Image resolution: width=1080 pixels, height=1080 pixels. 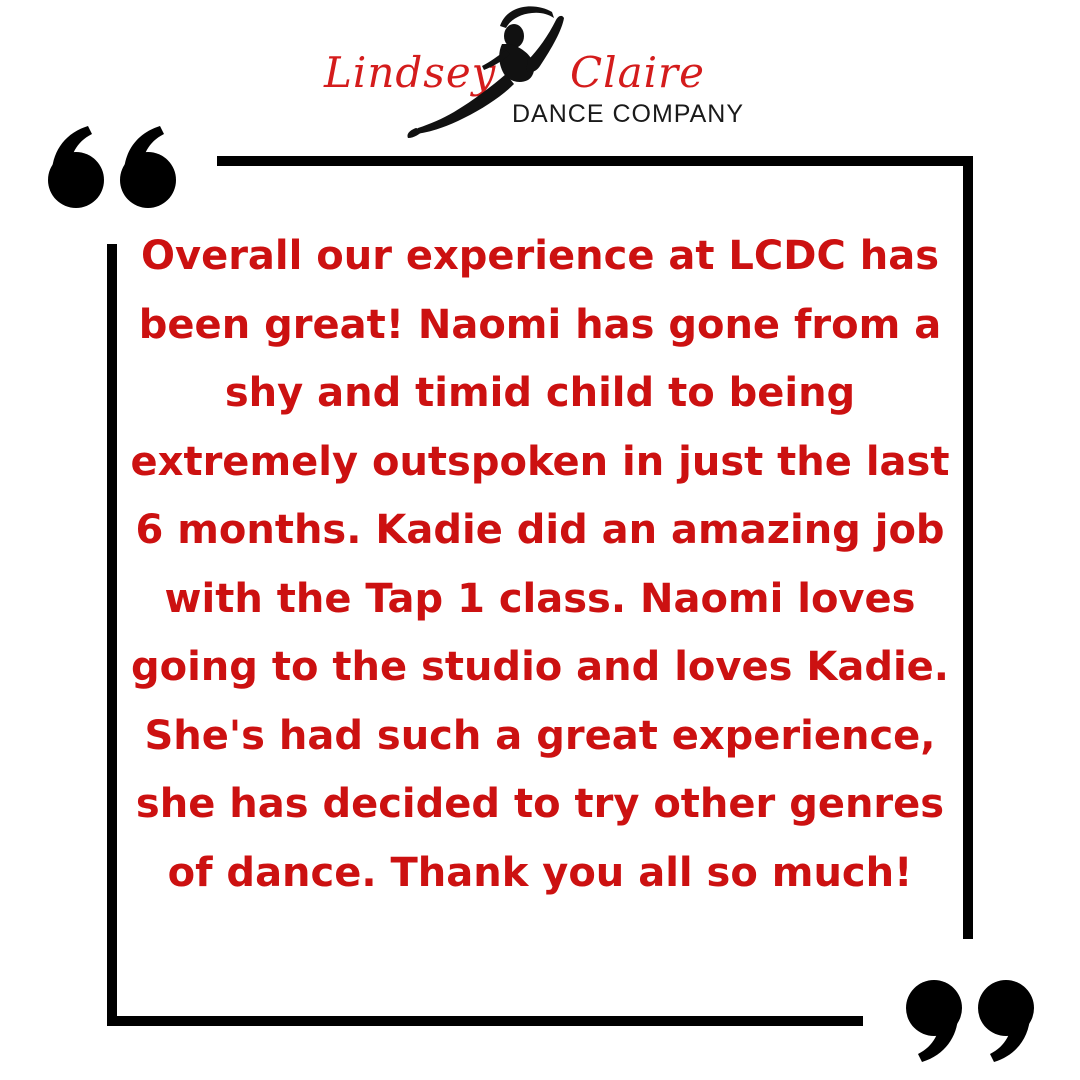 What do you see at coordinates (970, 1021) in the screenshot?
I see `close-quote-icon` at bounding box center [970, 1021].